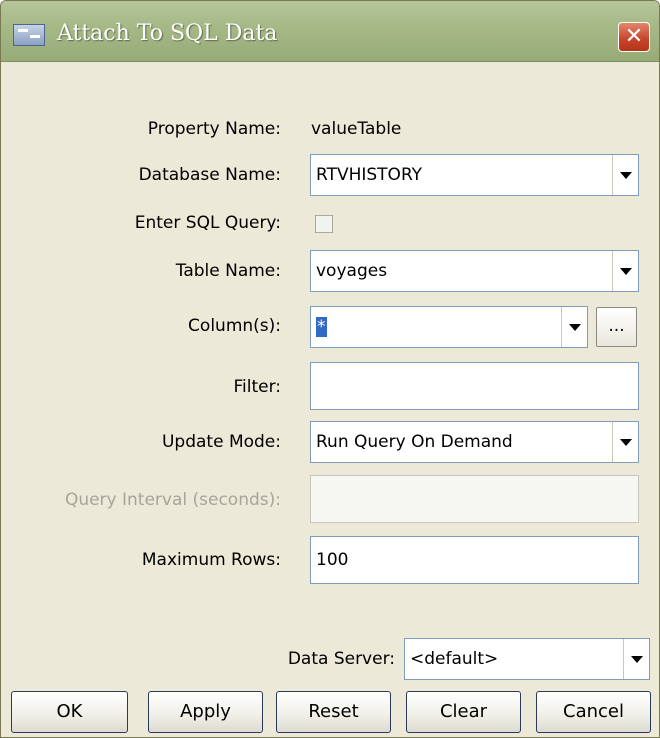  What do you see at coordinates (29, 35) in the screenshot?
I see `app-icon` at bounding box center [29, 35].